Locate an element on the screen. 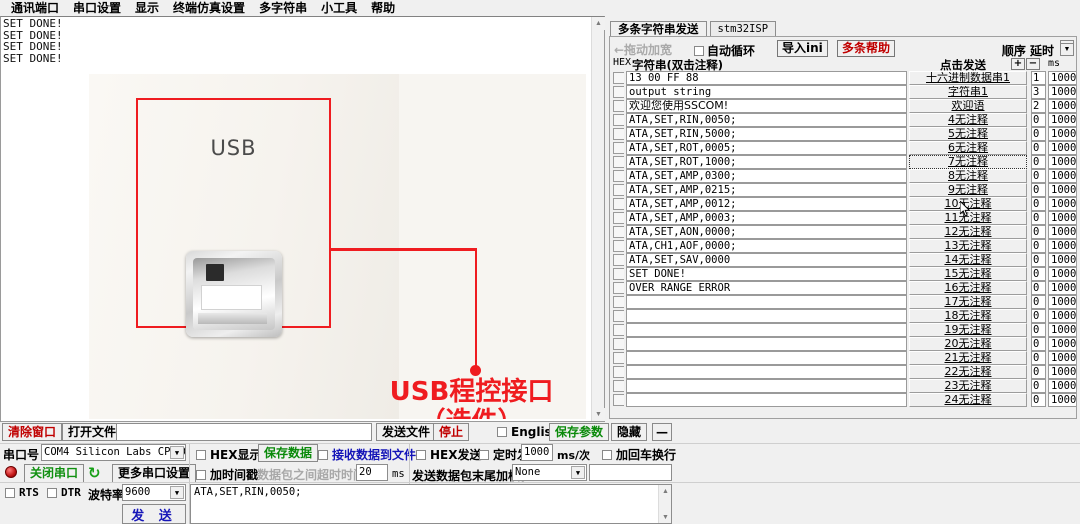 This screenshot has height=524, width=1080. table-row: ATA,SET,AMP,0300; 8无注释 0 1000 is located at coordinates (844, 176).